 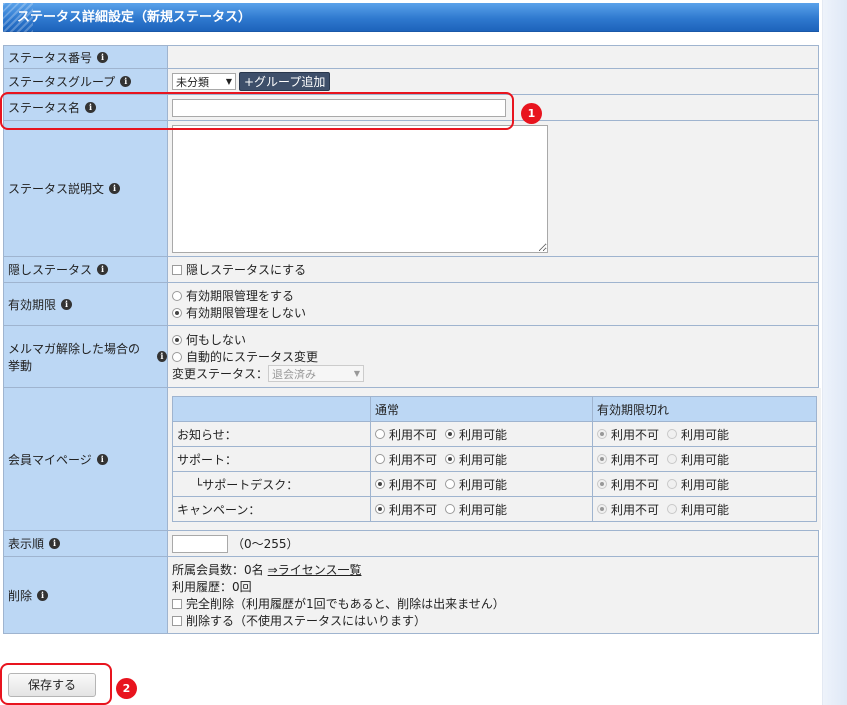 I want to click on expiration-no-manage-radio, so click(x=177, y=312).